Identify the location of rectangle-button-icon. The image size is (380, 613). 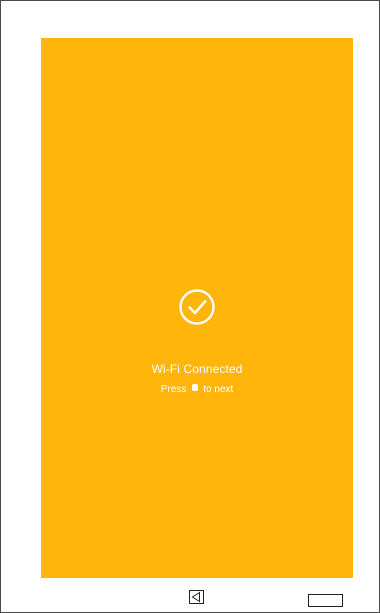
(325, 600).